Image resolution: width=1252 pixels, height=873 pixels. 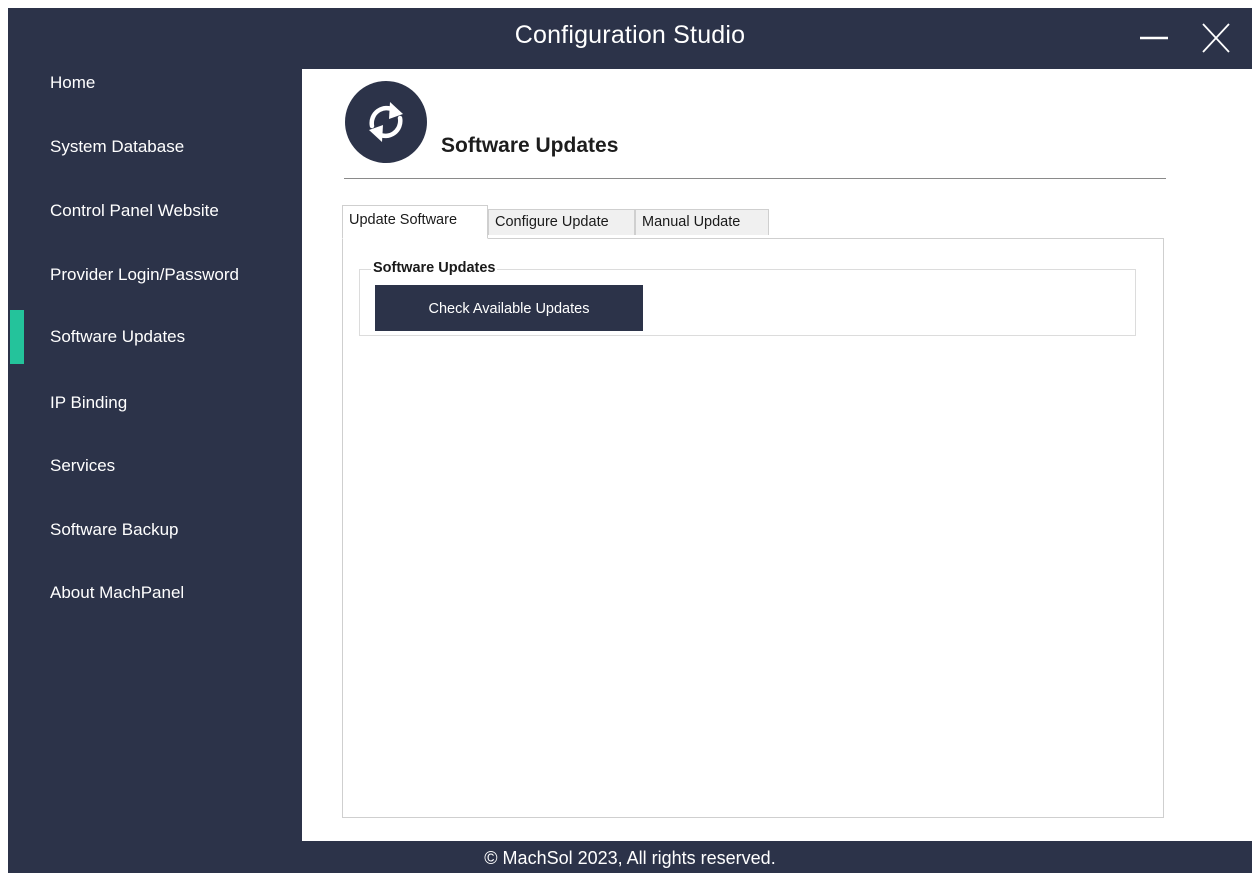 What do you see at coordinates (154, 403) in the screenshot?
I see `sidebar-item-ip-binding: IP Binding` at bounding box center [154, 403].